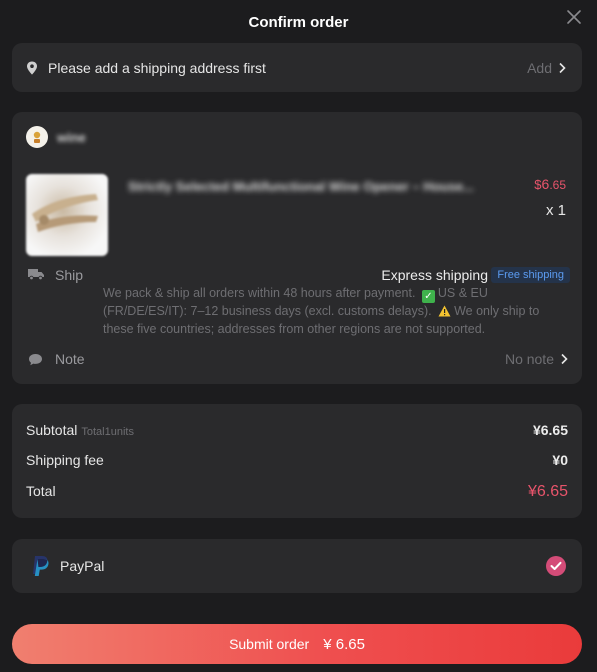  What do you see at coordinates (71, 137) in the screenshot?
I see `store-name: wine` at bounding box center [71, 137].